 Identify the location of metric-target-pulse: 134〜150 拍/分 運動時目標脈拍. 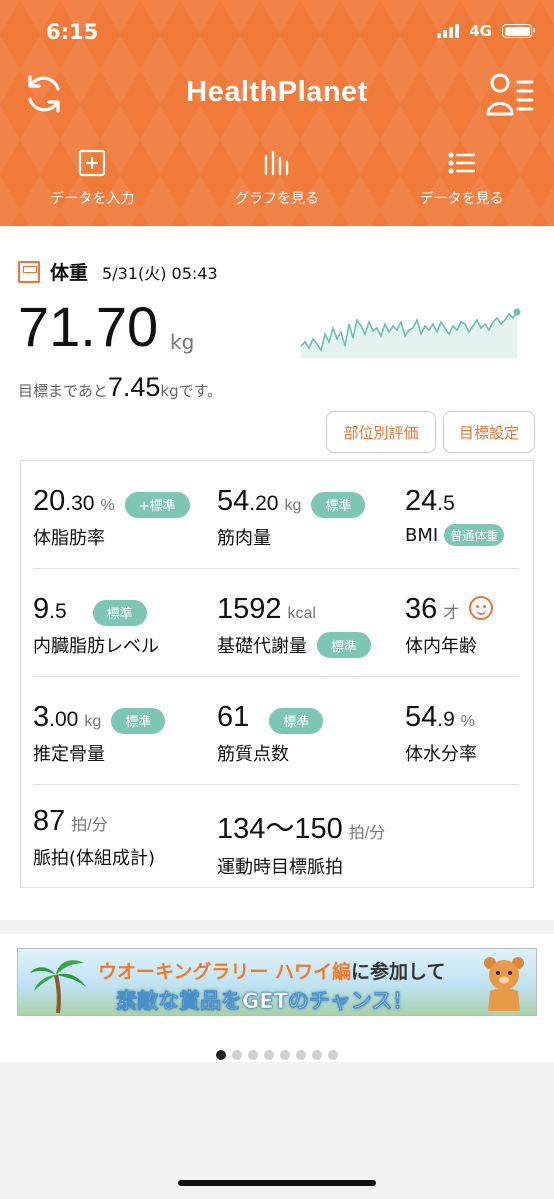
(301, 842).